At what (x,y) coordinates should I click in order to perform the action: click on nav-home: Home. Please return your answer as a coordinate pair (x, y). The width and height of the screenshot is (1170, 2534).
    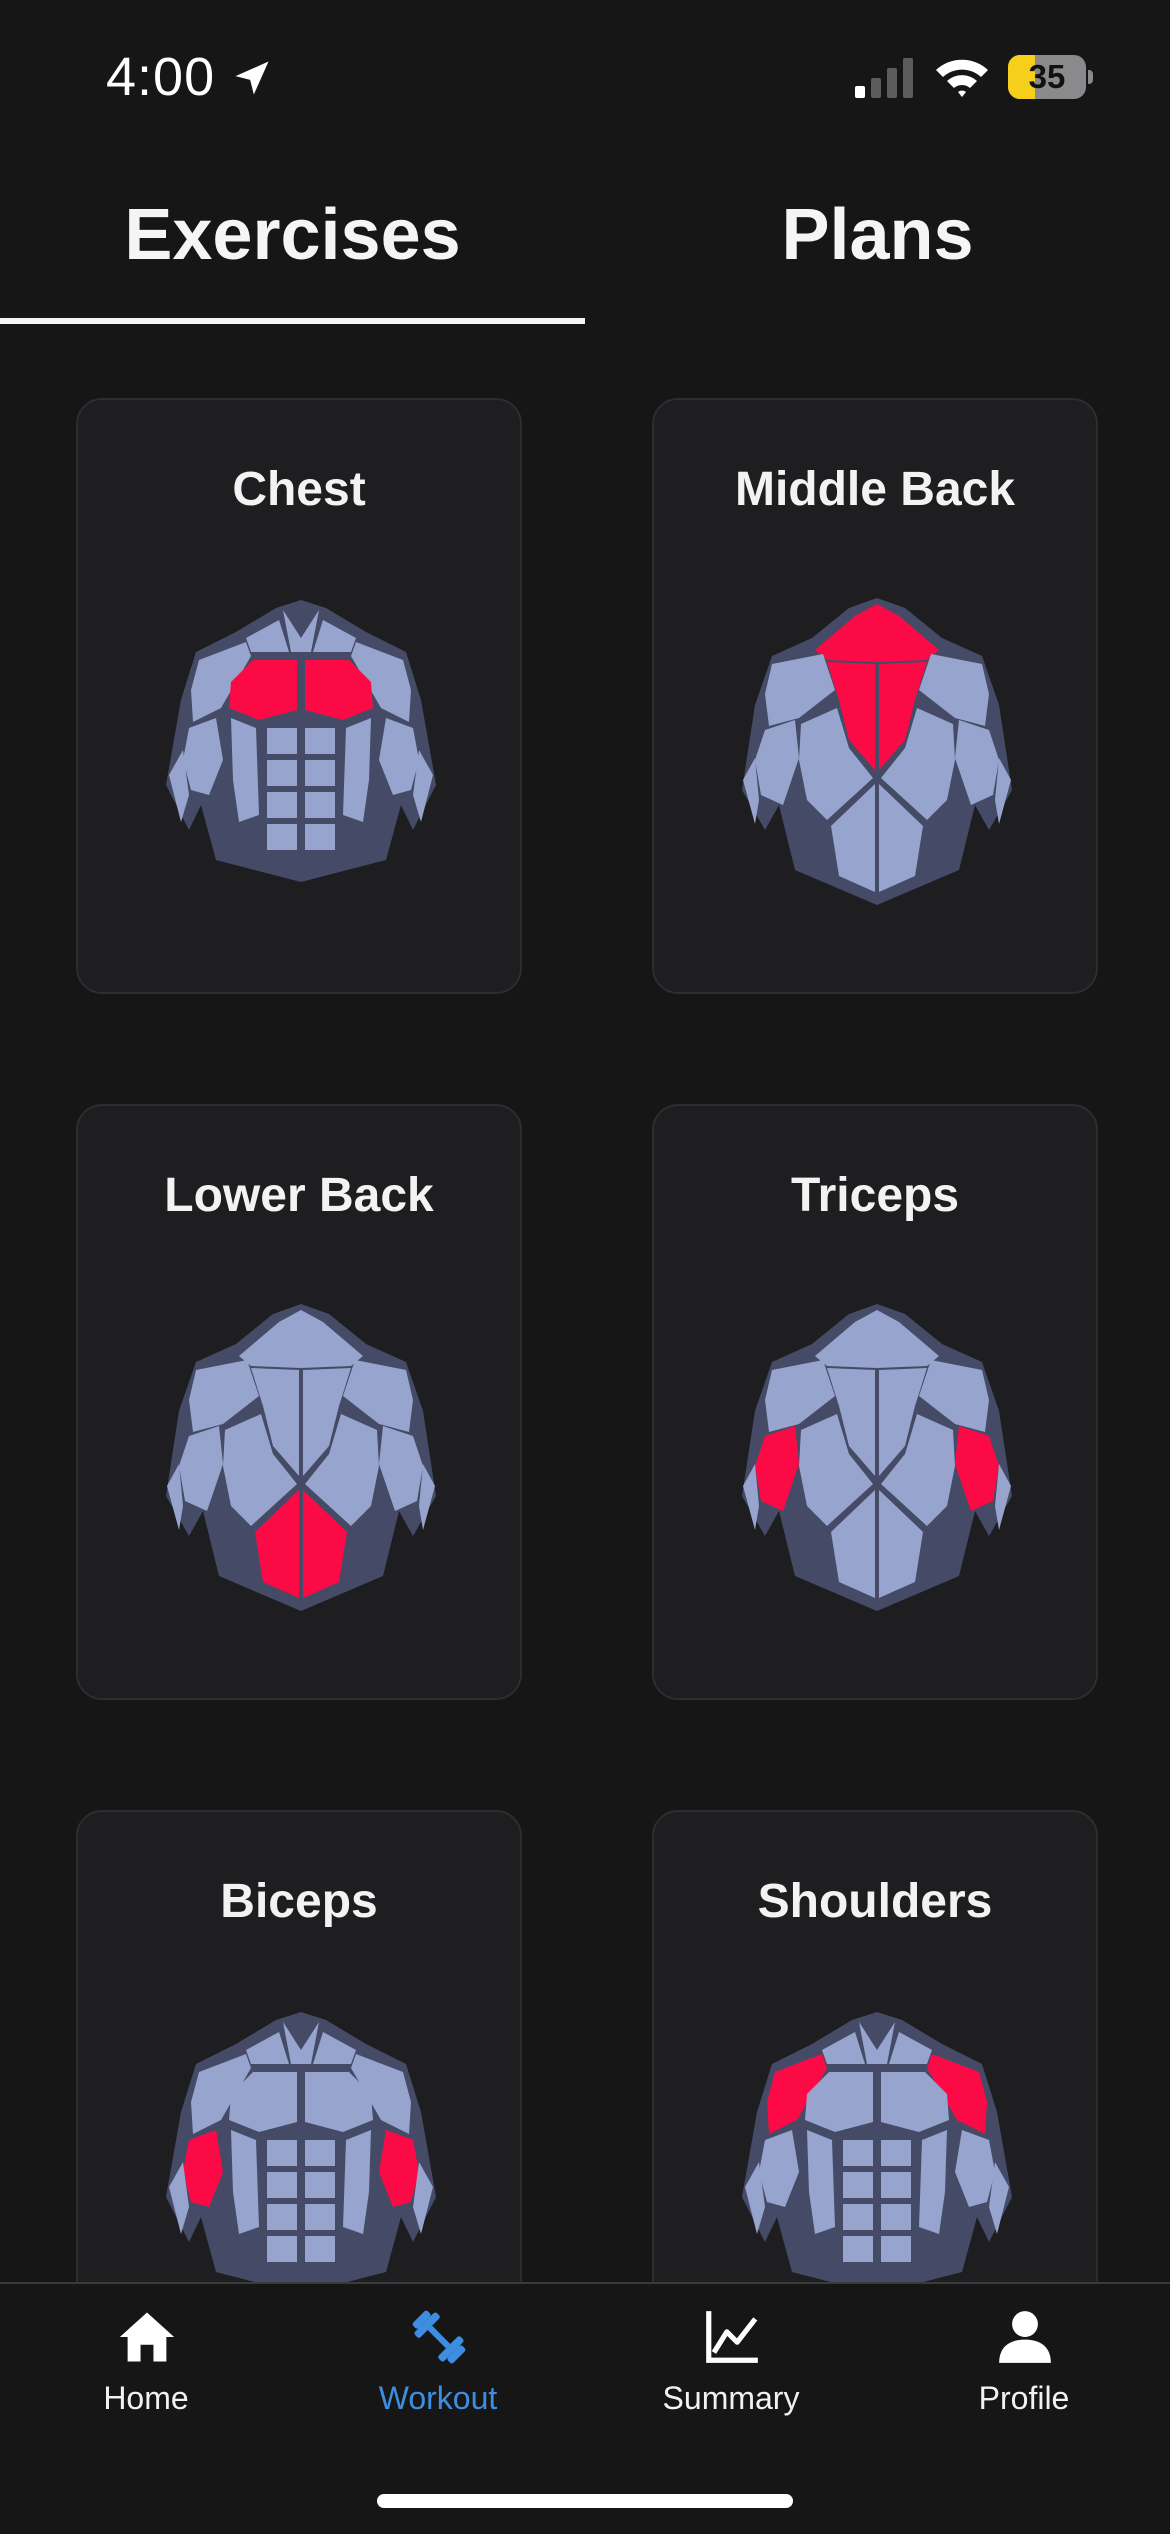
    Looking at the image, I should click on (146, 2369).